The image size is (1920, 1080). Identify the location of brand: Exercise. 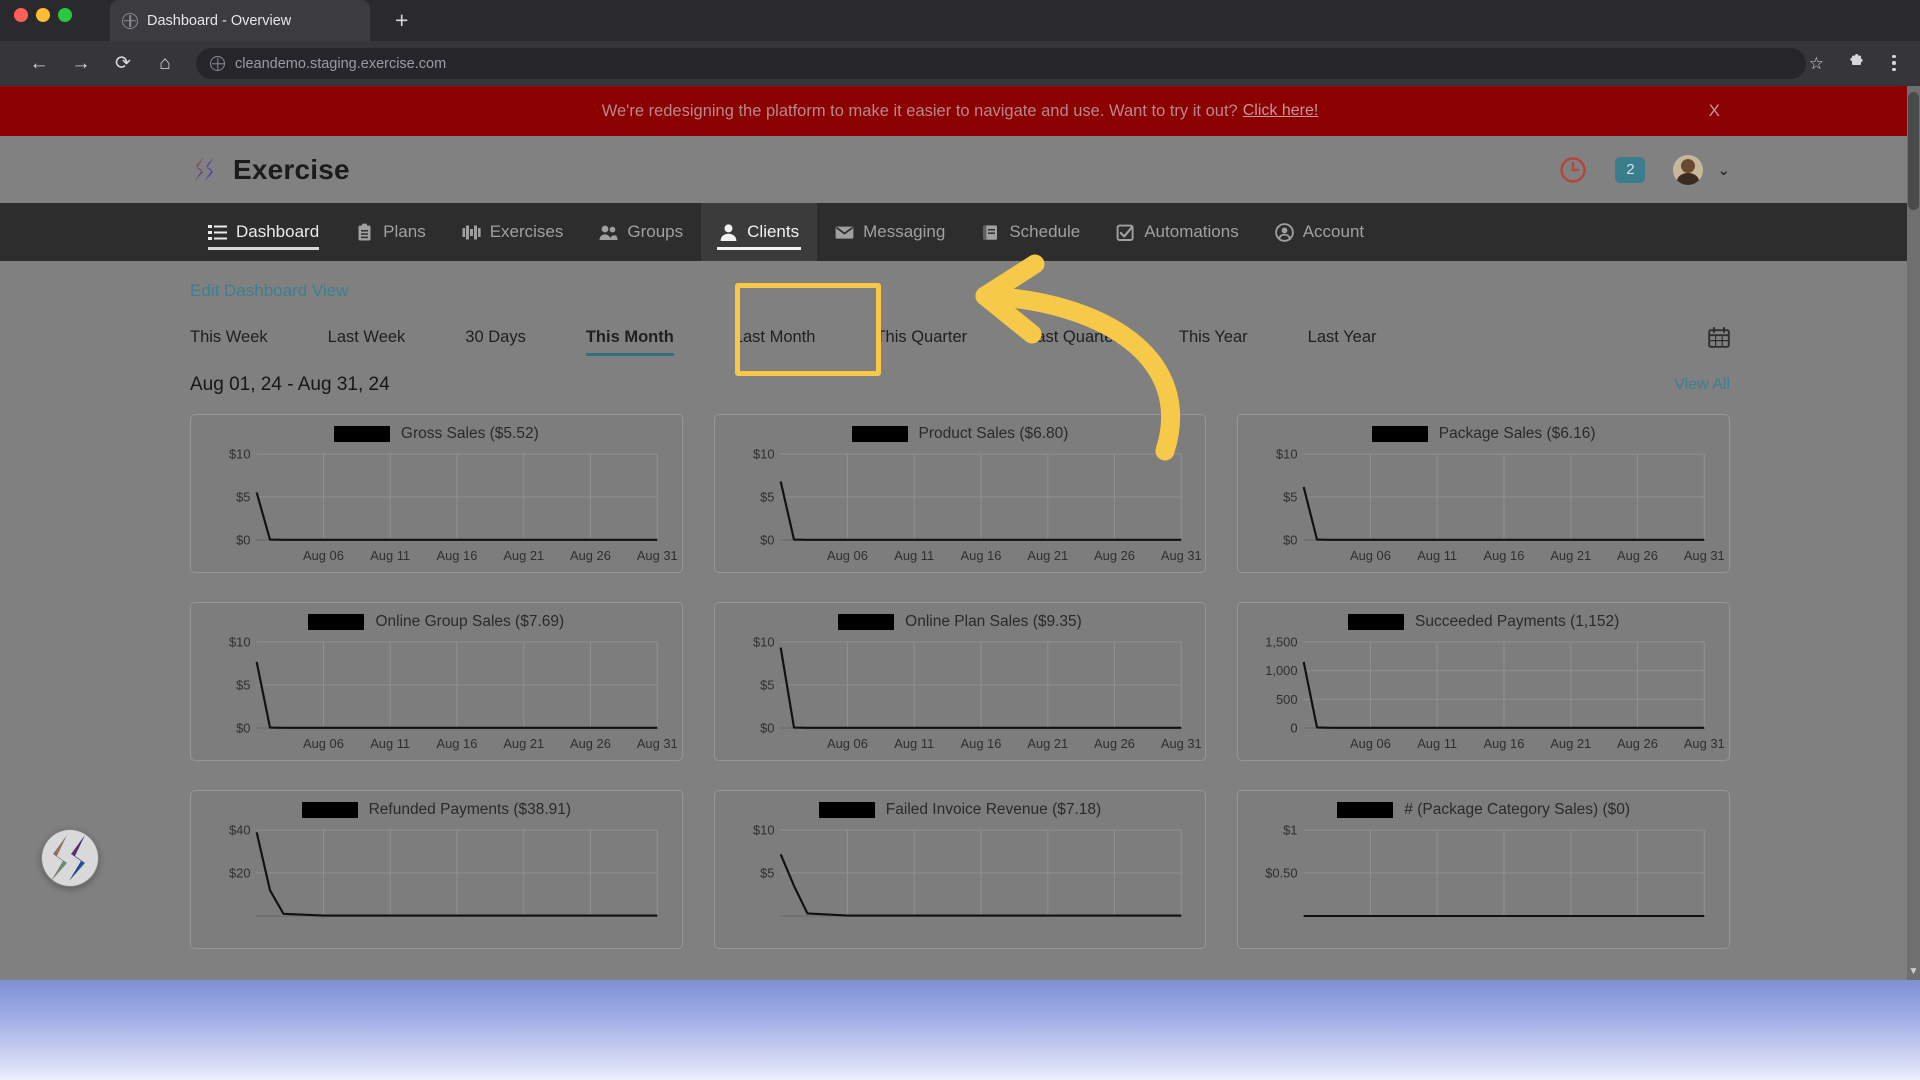
(270, 170).